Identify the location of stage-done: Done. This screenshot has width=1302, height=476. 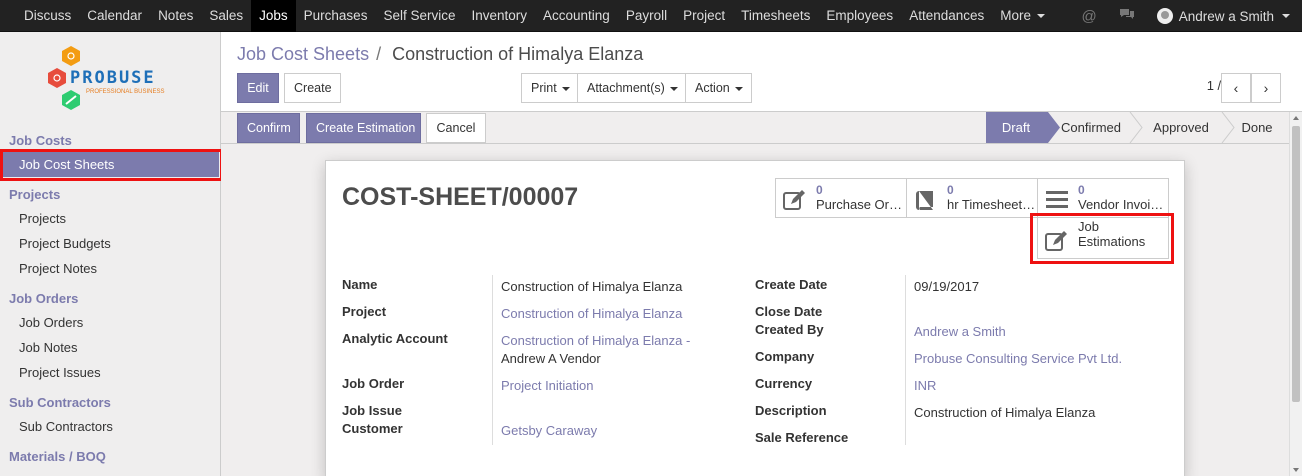
(1257, 127).